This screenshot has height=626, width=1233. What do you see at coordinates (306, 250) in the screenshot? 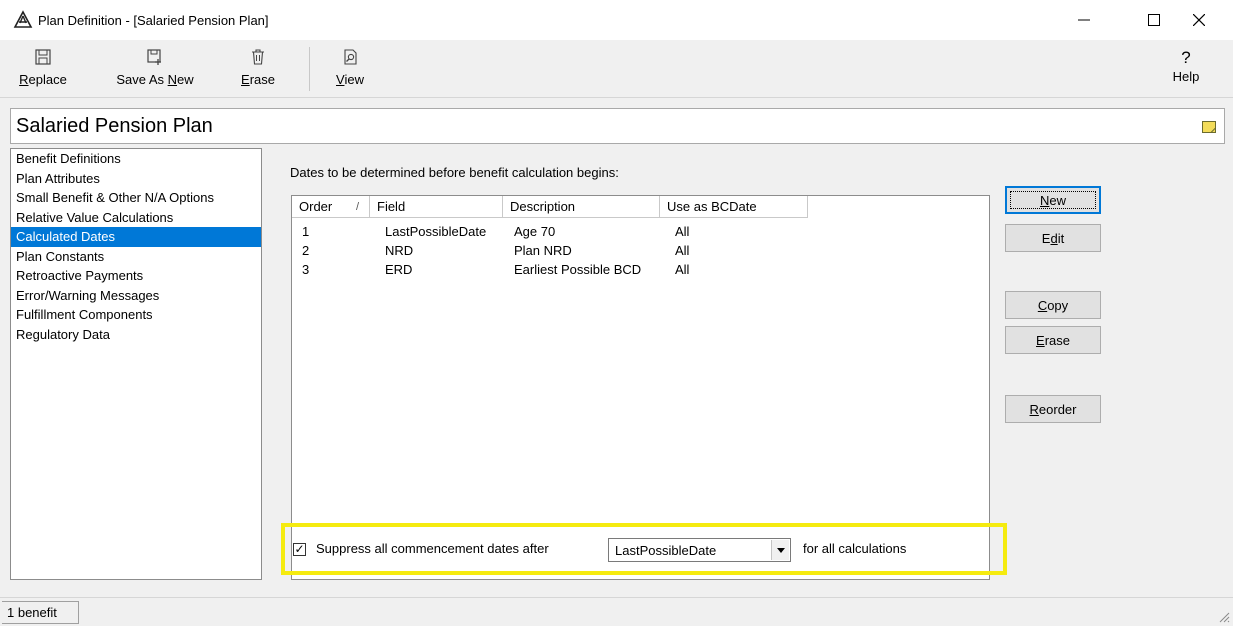
I see `cell-order: 2` at bounding box center [306, 250].